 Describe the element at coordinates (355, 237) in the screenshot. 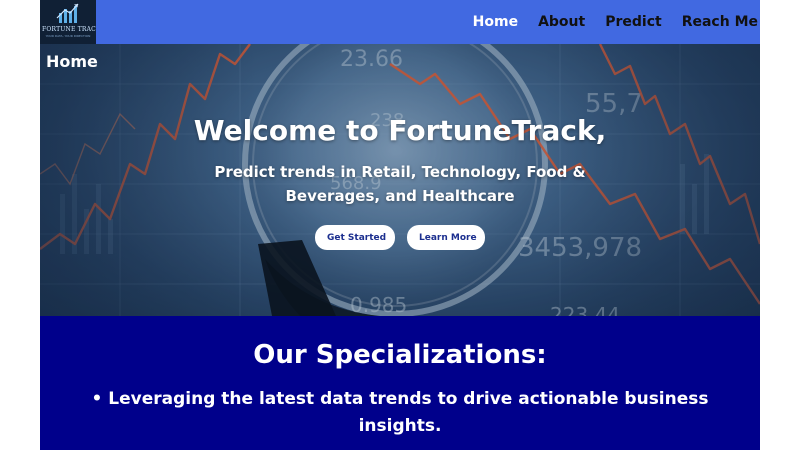

I see `get-started-button: Get Started` at that location.